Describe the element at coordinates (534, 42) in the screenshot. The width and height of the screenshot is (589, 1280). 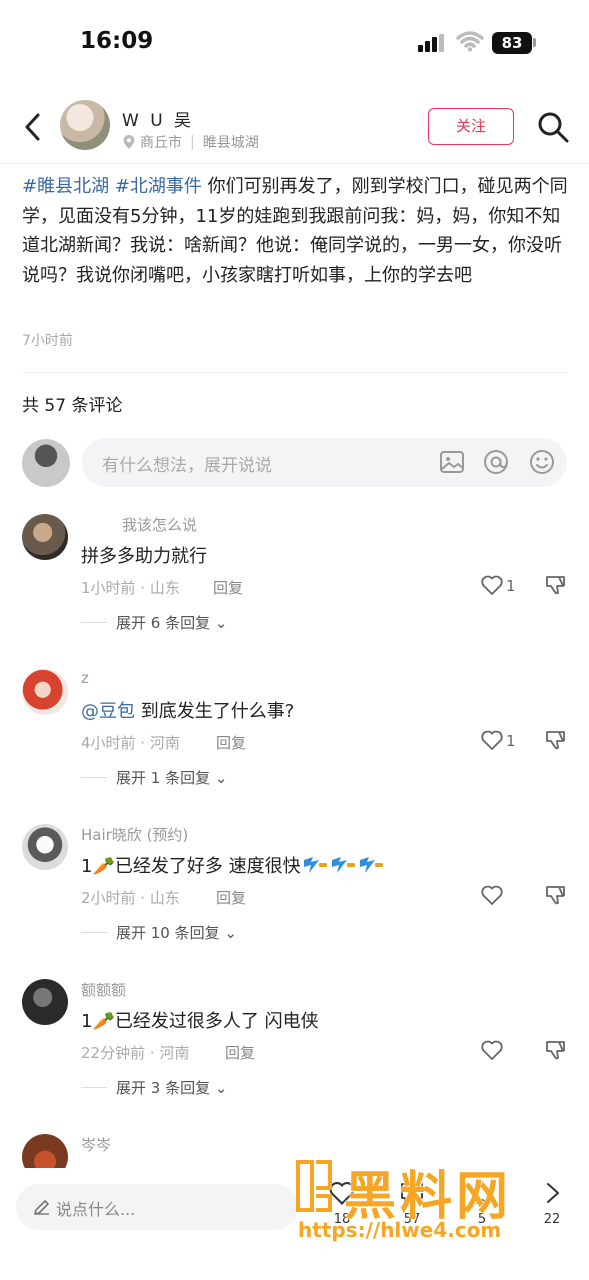
I see `battery-tip` at that location.